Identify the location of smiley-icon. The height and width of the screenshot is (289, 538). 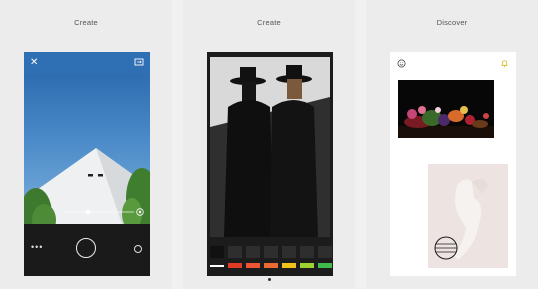
(401, 63).